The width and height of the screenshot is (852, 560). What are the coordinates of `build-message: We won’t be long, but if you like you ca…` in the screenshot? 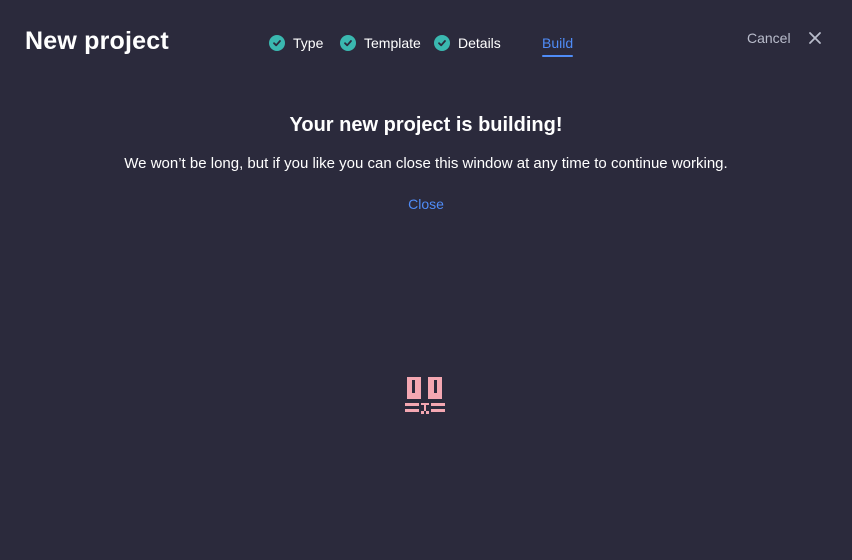 It's located at (426, 163).